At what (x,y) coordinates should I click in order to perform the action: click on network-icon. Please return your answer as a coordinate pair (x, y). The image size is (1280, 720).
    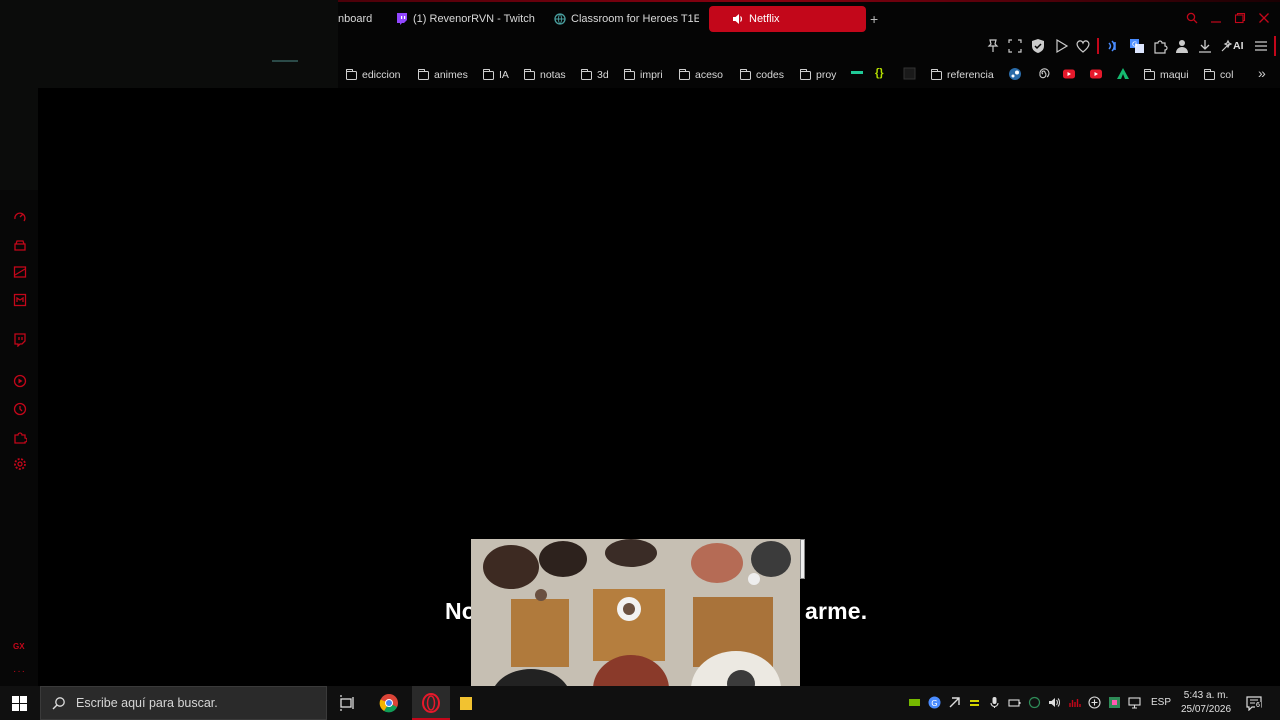
    Looking at the image, I should click on (1134, 702).